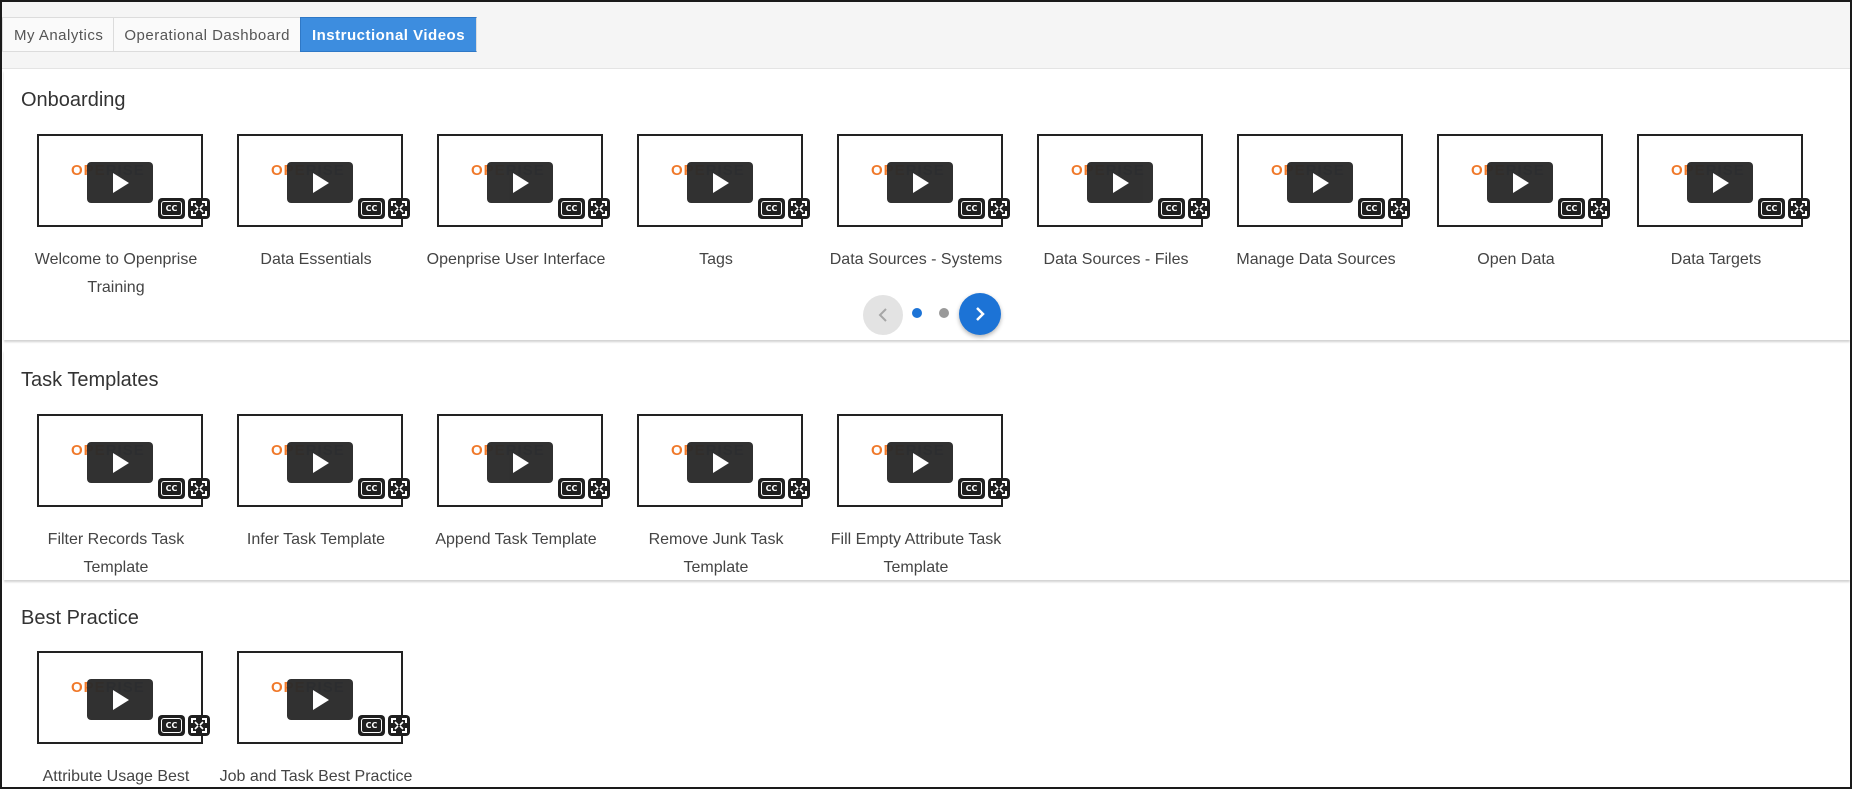 This screenshot has height=789, width=1852. Describe the element at coordinates (58, 34) in the screenshot. I see `tab-my-analytics: My Analytics` at that location.